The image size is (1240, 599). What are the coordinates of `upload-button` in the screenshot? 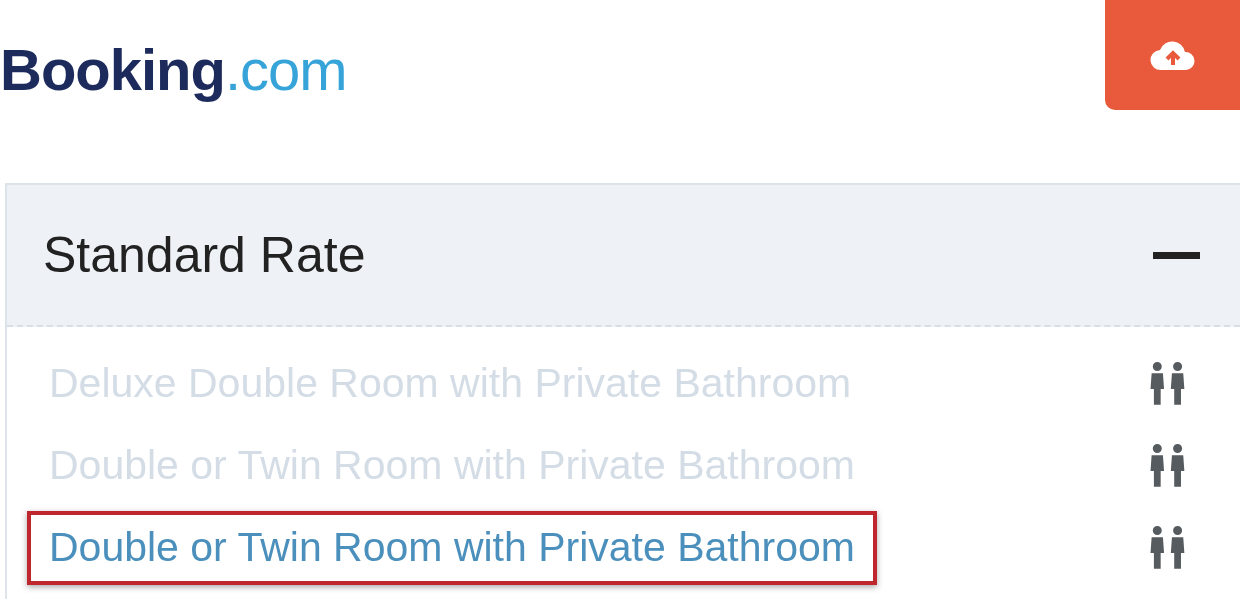 It's located at (1172, 55).